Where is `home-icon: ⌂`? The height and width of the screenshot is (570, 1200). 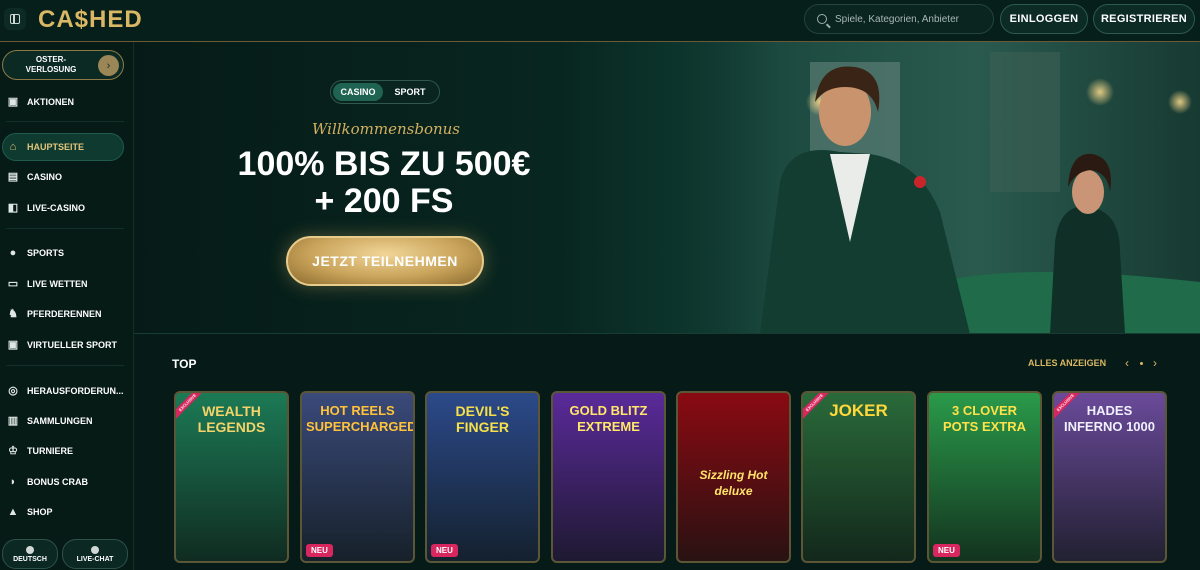
home-icon: ⌂ is located at coordinates (13, 147).